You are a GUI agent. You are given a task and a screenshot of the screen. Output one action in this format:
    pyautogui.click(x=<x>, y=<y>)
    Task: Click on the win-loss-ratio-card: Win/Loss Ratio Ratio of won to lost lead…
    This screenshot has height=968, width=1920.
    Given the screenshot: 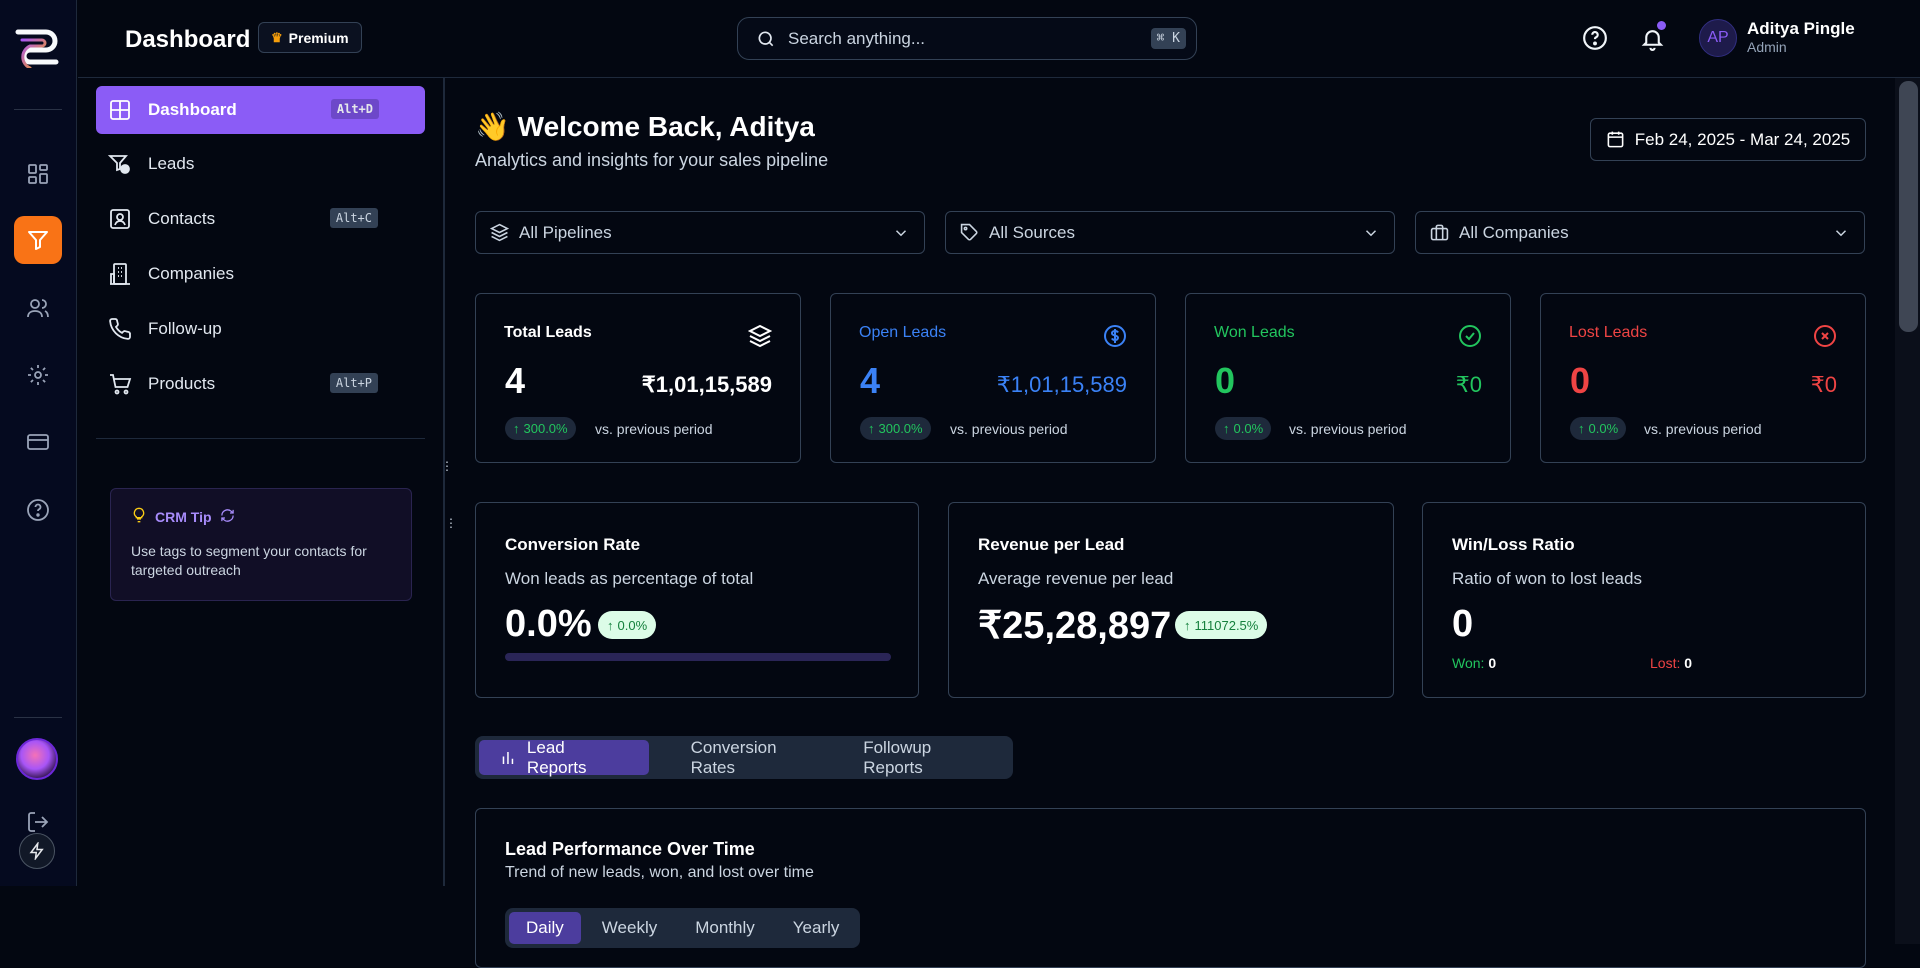 What is the action you would take?
    pyautogui.click(x=1644, y=600)
    